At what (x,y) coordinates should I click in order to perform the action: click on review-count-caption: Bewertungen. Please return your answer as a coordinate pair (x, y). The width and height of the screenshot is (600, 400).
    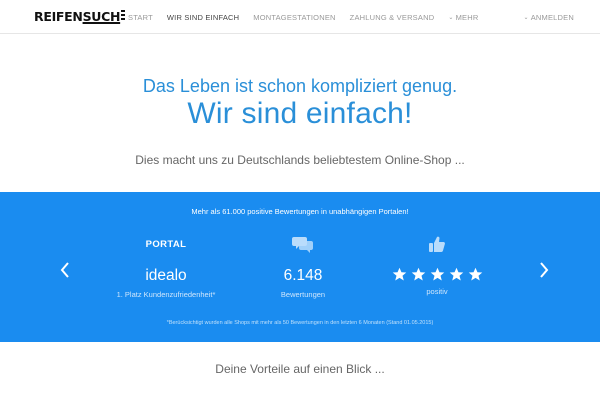
    Looking at the image, I should click on (303, 294).